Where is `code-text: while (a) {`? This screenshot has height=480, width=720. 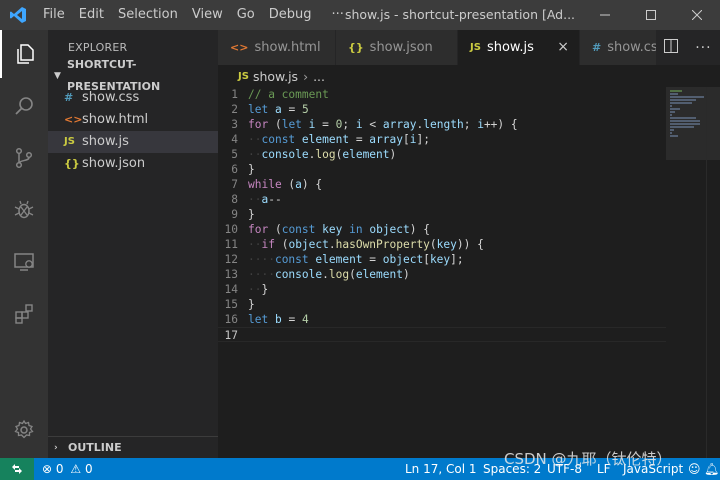 code-text: while (a) { is located at coordinates (285, 184).